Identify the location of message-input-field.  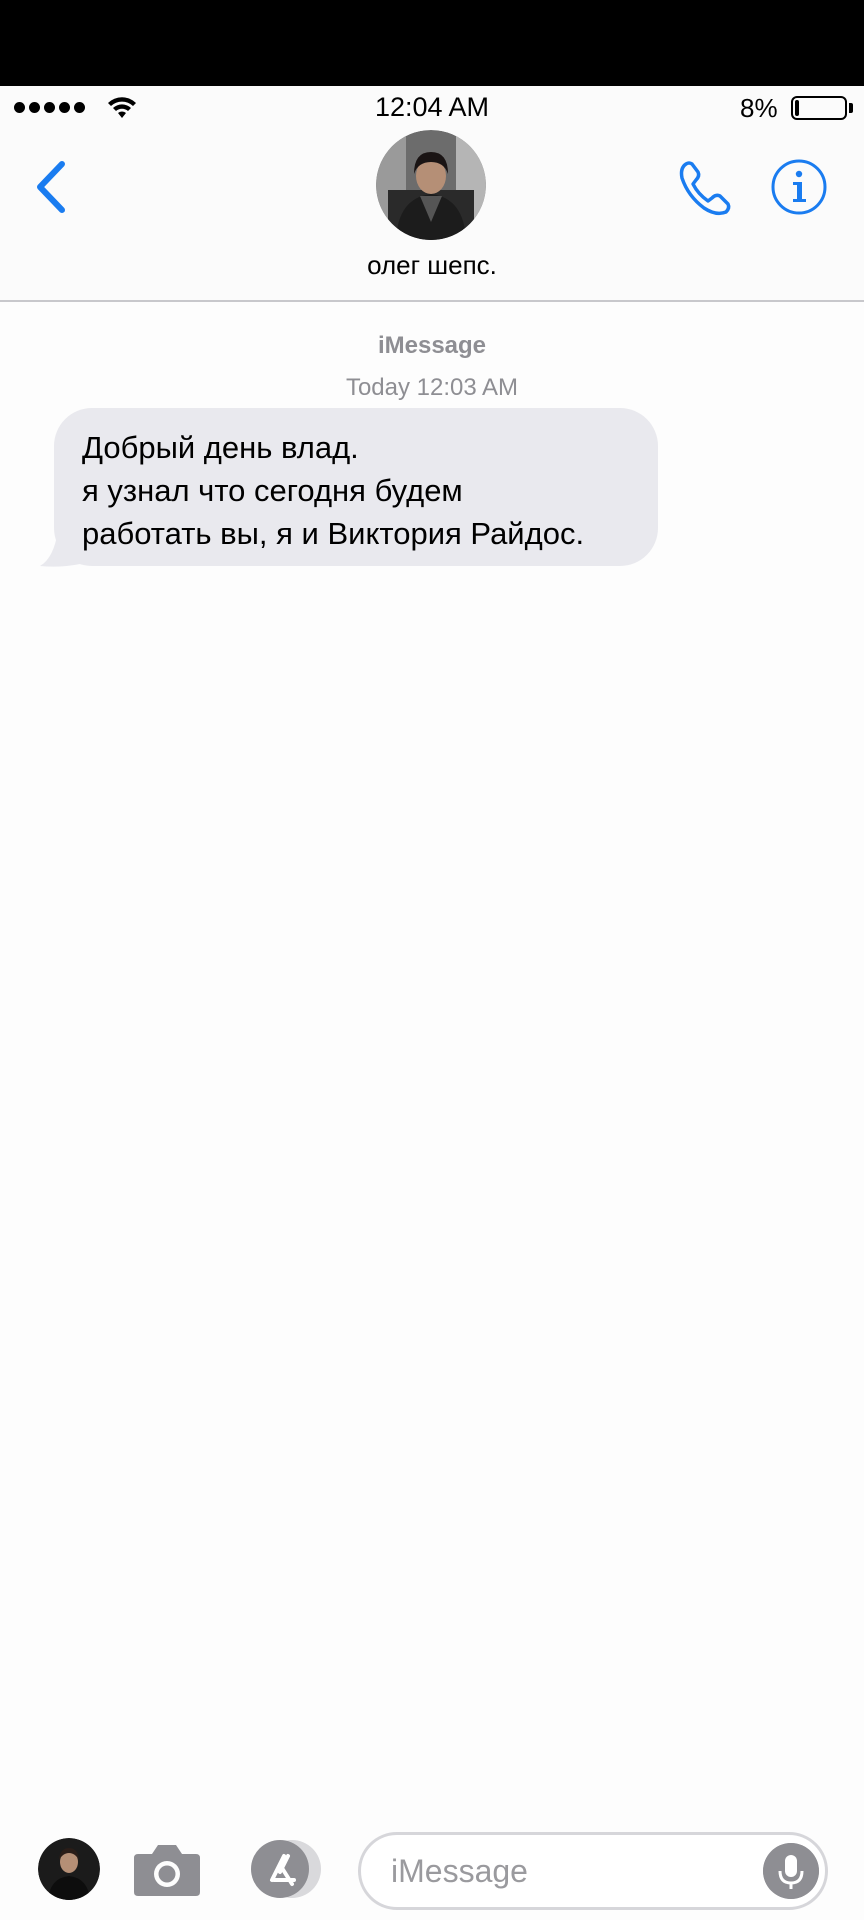
(593, 1871).